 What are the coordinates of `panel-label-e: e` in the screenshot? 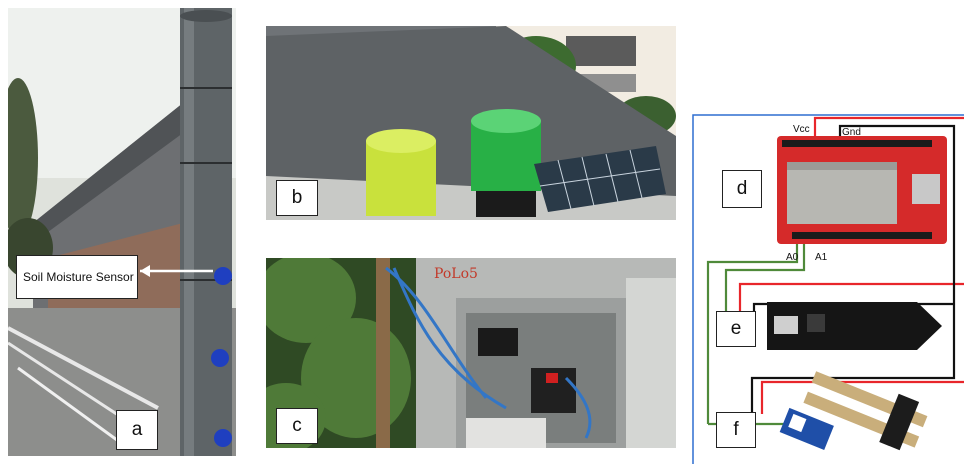 It's located at (736, 329).